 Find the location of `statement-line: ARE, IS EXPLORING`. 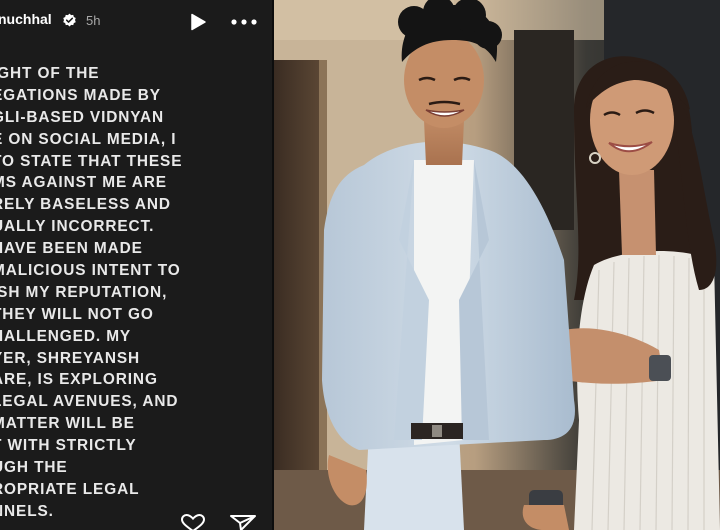

statement-line: ARE, IS EXPLORING is located at coordinates (79, 380).